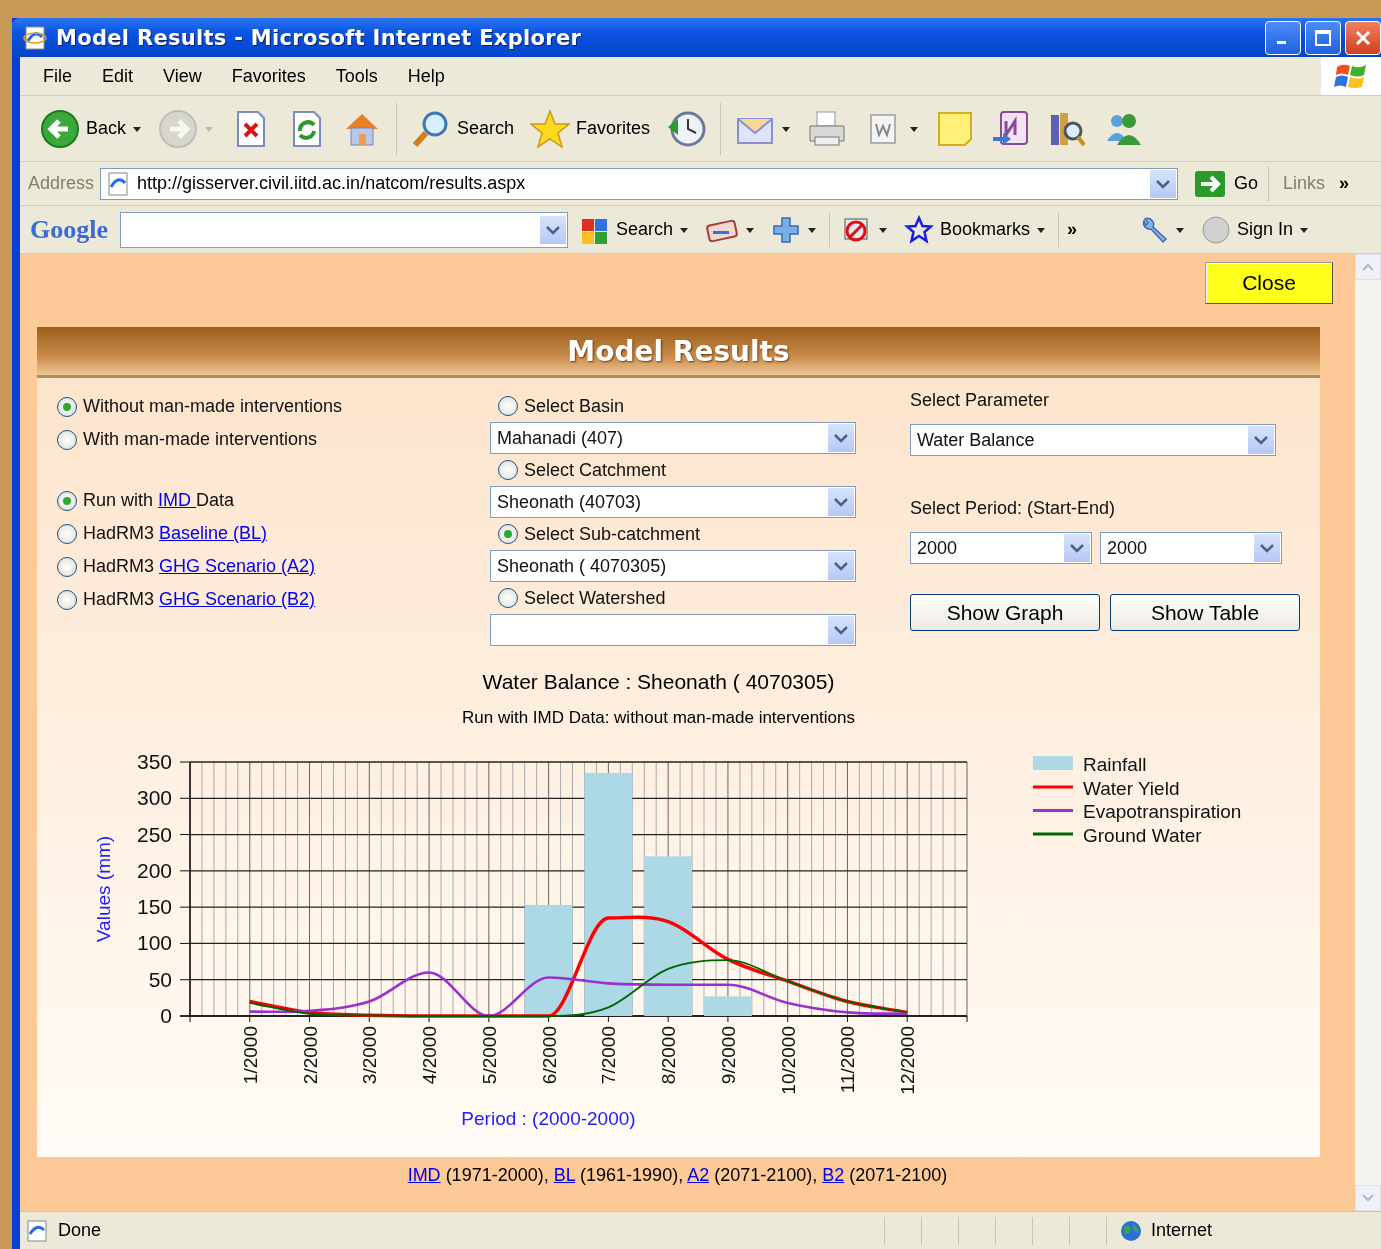 This screenshot has height=1249, width=1381. Describe the element at coordinates (69, 229) in the screenshot. I see `google-logo: Google` at that location.